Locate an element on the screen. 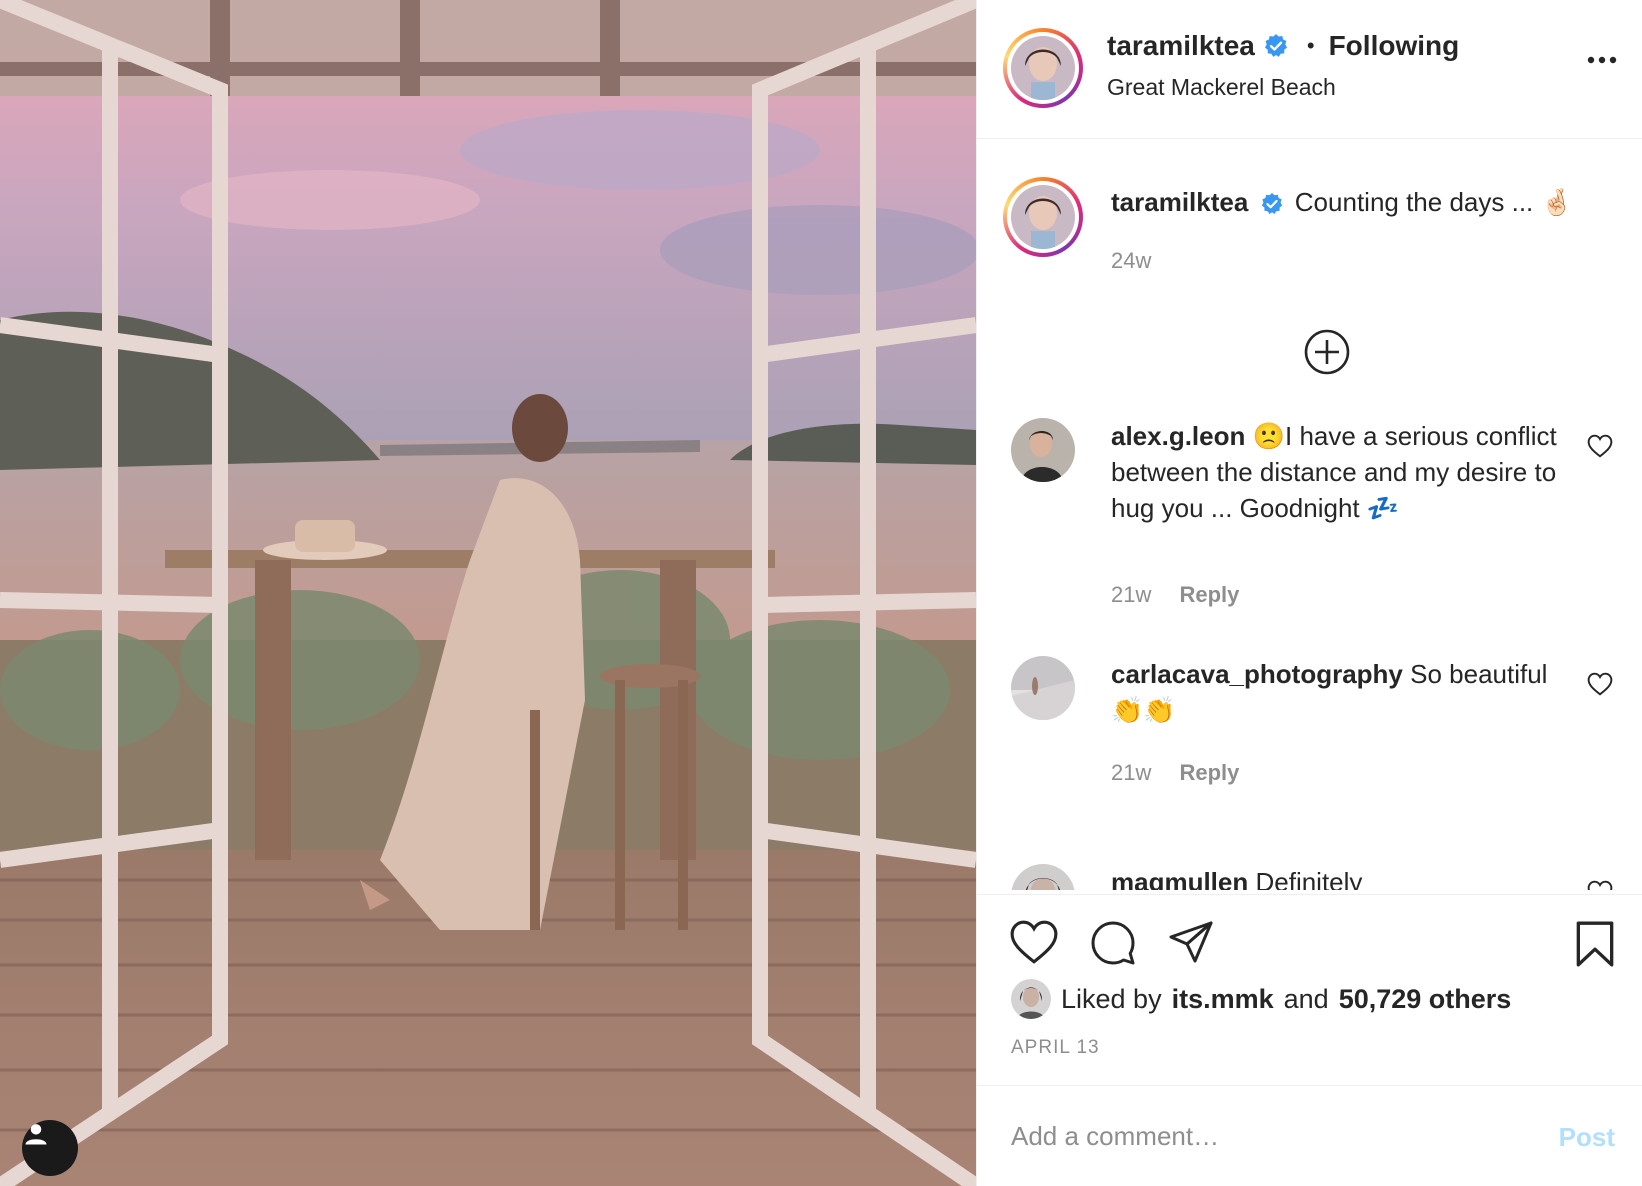  plus-circle-icon is located at coordinates (1327, 352).